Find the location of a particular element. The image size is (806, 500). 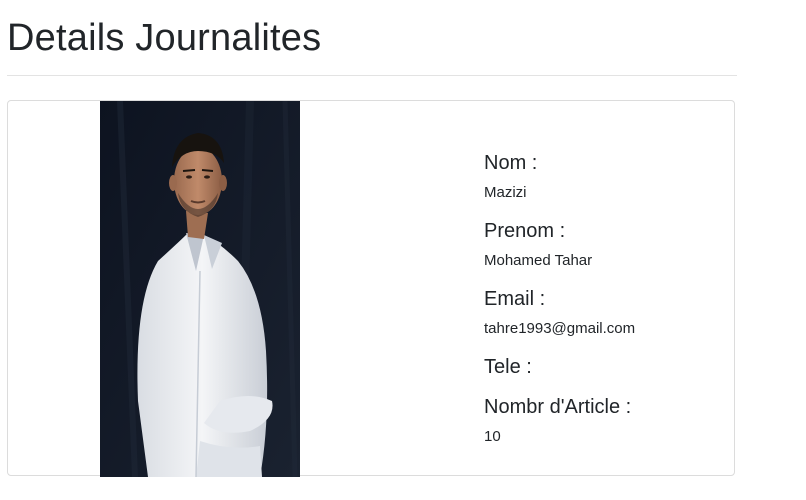

nom-label: Nom : is located at coordinates (511, 163).